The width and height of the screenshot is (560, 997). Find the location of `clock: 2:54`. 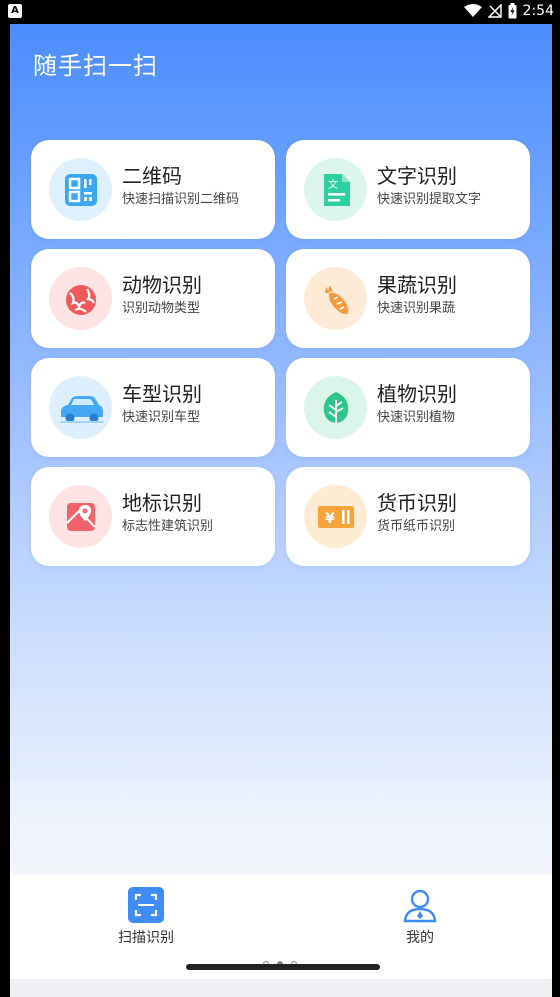

clock: 2:54 is located at coordinates (538, 11).